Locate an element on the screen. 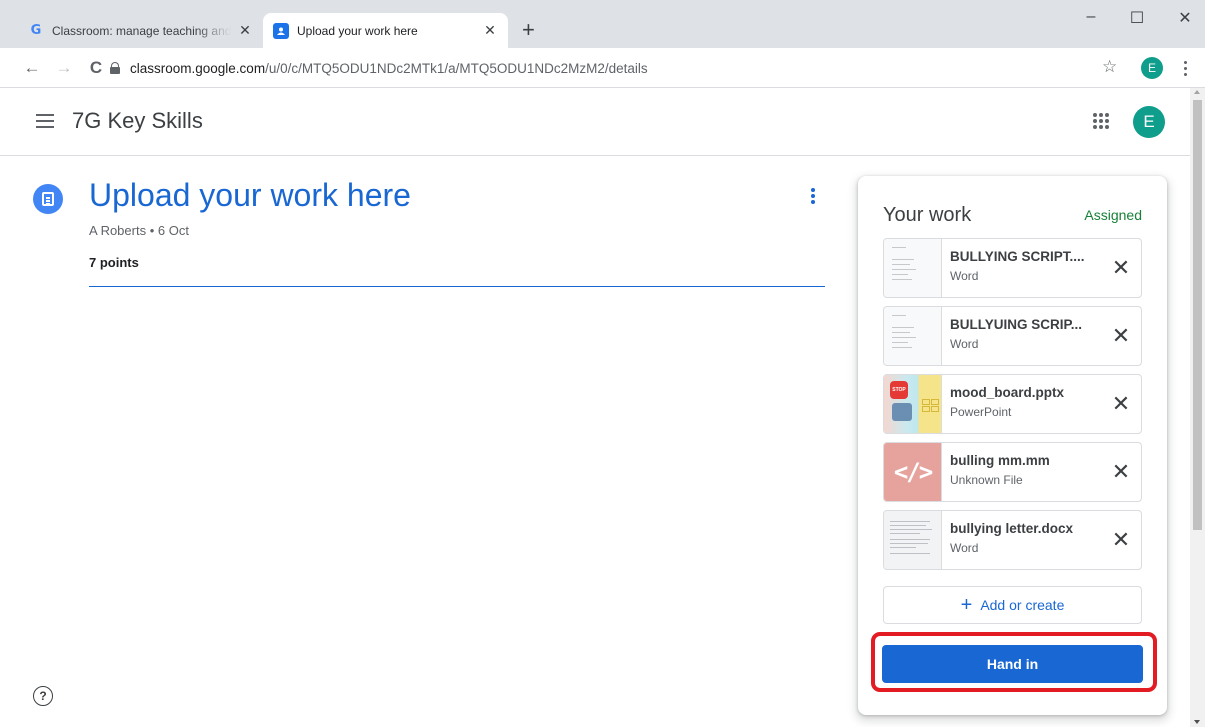 The height and width of the screenshot is (727, 1205). minimize-icon: – is located at coordinates (1091, 17).